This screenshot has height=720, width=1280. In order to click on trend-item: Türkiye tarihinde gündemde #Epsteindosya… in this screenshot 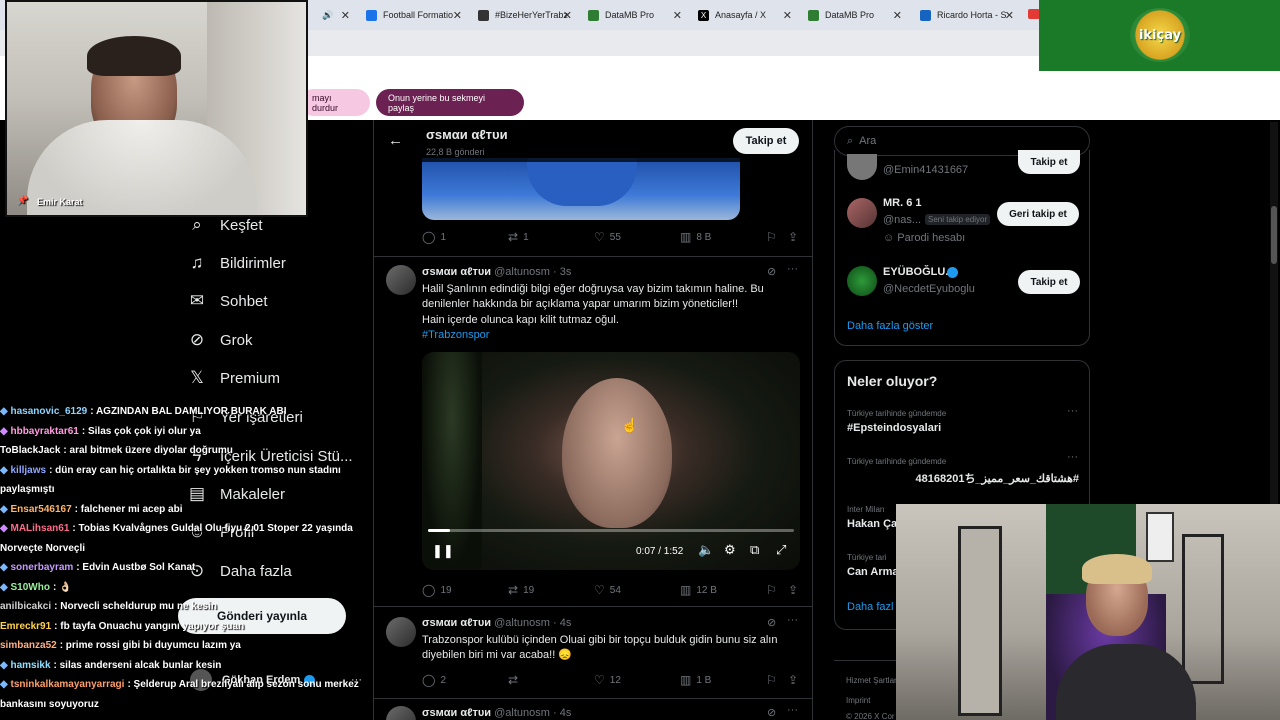, I will do `click(962, 420)`.